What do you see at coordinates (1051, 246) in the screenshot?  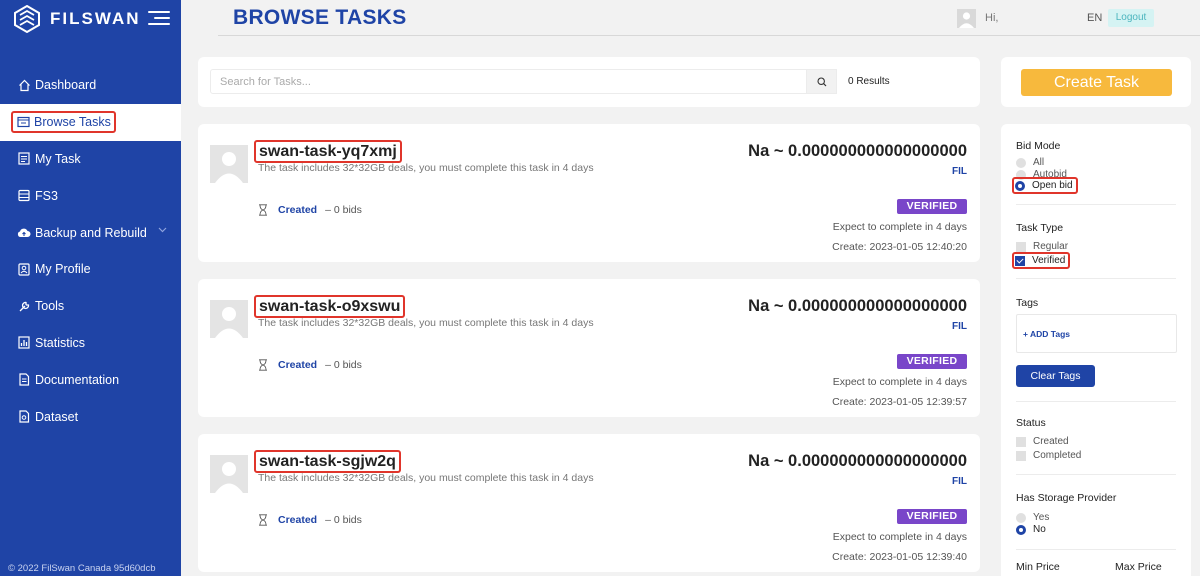 I see `option-label: Regular` at bounding box center [1051, 246].